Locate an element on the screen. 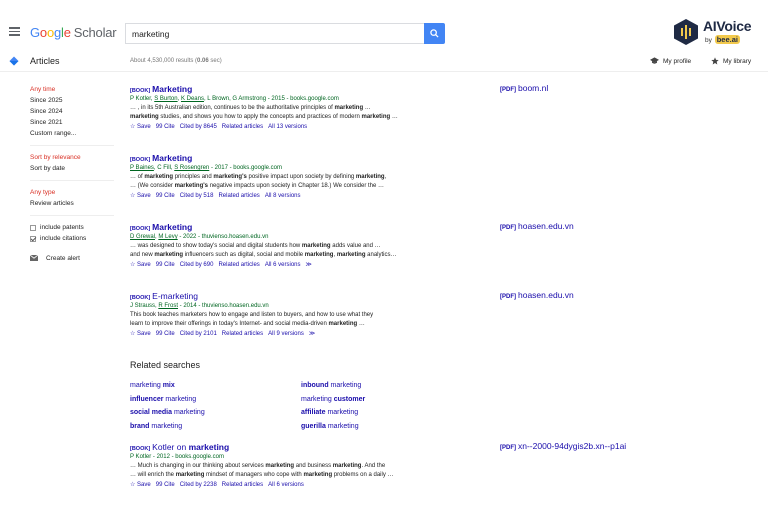  related-search-link: social media marketing is located at coordinates (215, 413).